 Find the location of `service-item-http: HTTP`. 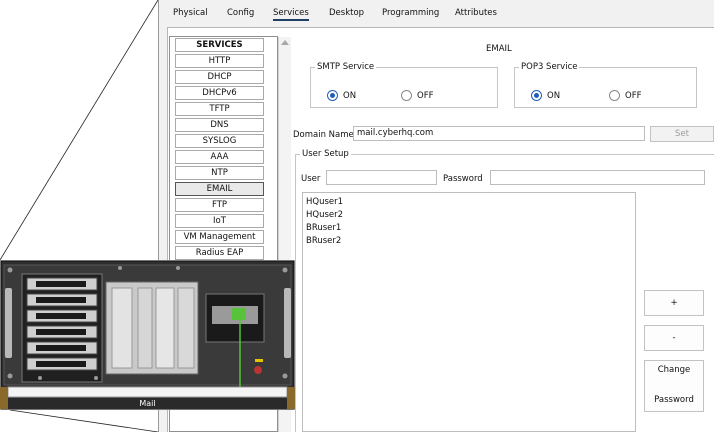

service-item-http: HTTP is located at coordinates (219, 61).